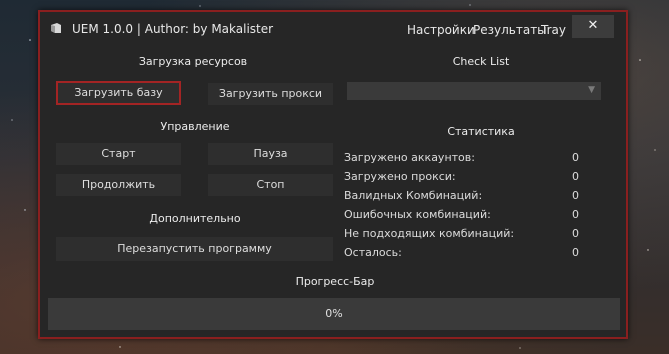  I want to click on resources-title: Загрузка ресурсов, so click(193, 61).